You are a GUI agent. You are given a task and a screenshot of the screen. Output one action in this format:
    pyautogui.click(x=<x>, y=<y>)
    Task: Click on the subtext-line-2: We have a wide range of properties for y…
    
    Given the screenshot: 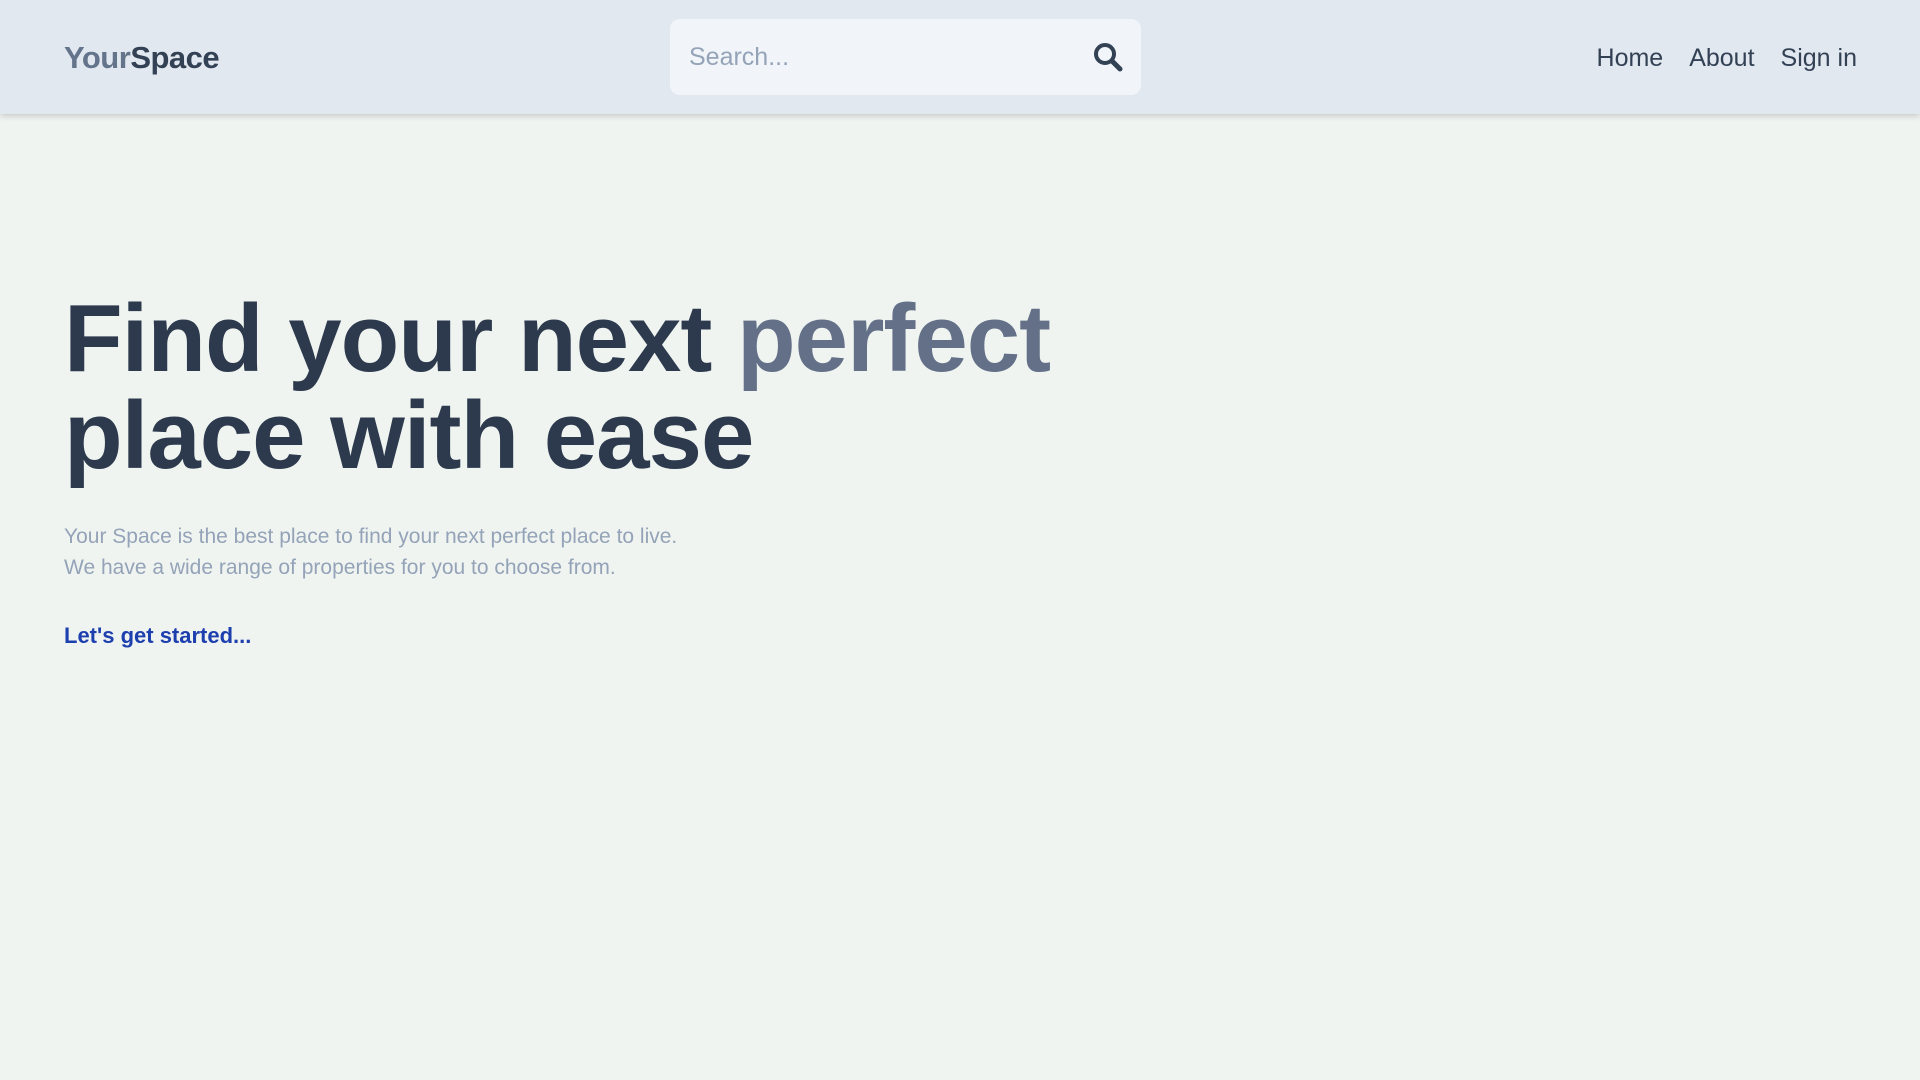 What is the action you would take?
    pyautogui.click(x=340, y=567)
    